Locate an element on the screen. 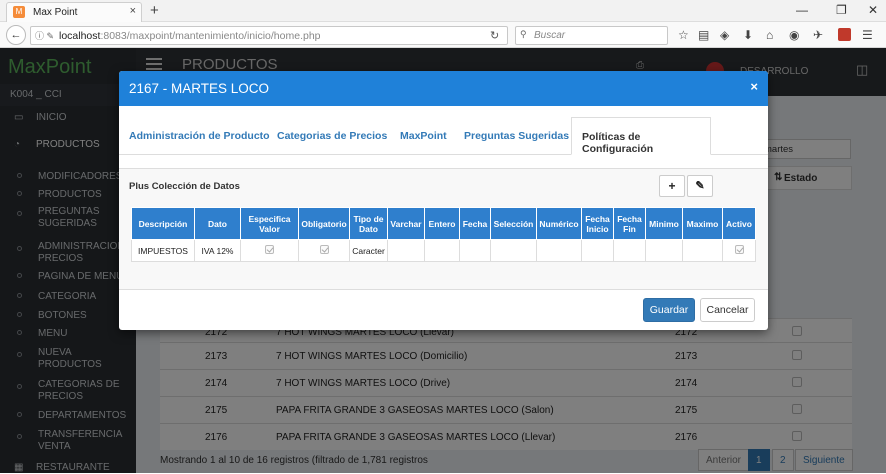 The width and height of the screenshot is (886, 474). column-header: Entero is located at coordinates (442, 223).